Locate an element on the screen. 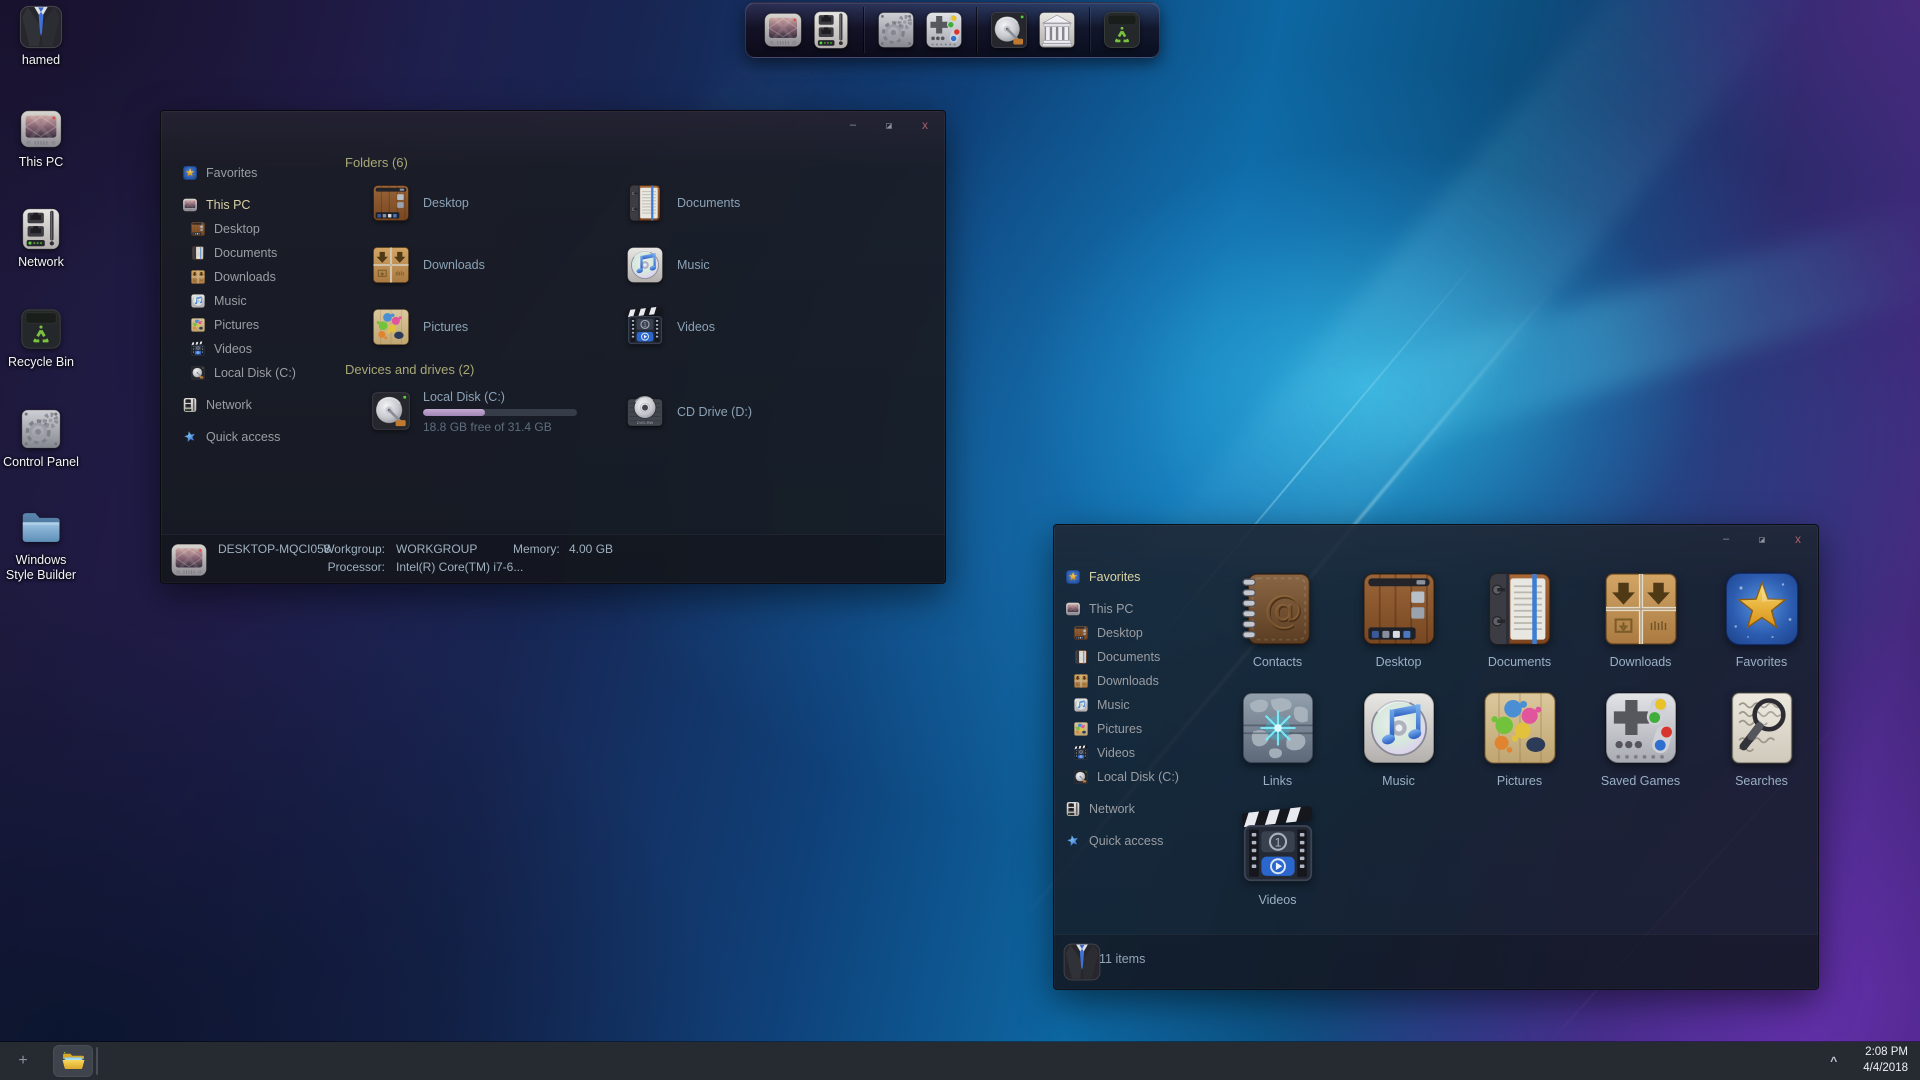 This screenshot has width=1920, height=1080. drive-label: CD Drive (D:) is located at coordinates (714, 411).